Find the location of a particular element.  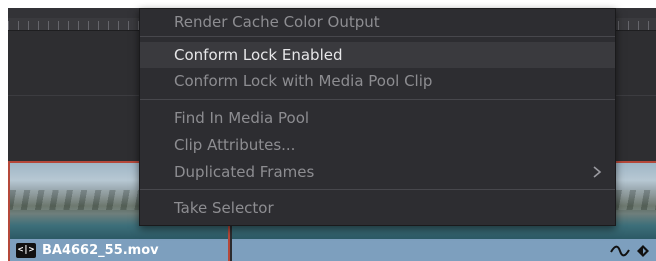

link-icon: <|> is located at coordinates (26, 250).